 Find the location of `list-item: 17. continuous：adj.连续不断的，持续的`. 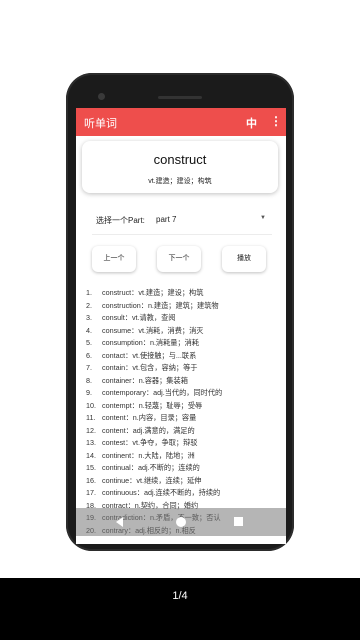

list-item: 17. continuous：adj.连续不断的，持续的 is located at coordinates (153, 494).